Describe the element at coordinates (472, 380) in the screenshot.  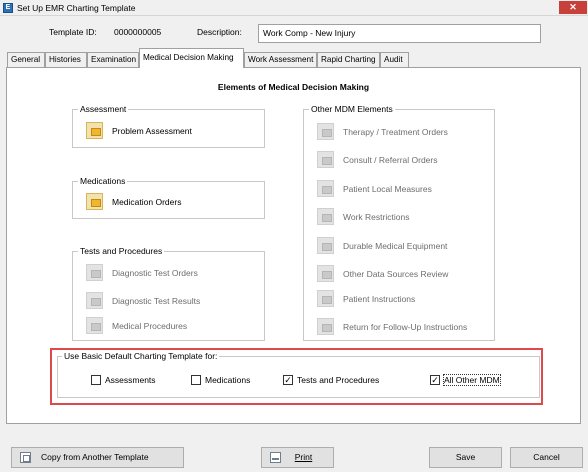
I see `all-other-mdm-checkbox-label: All Other MDM` at that location.